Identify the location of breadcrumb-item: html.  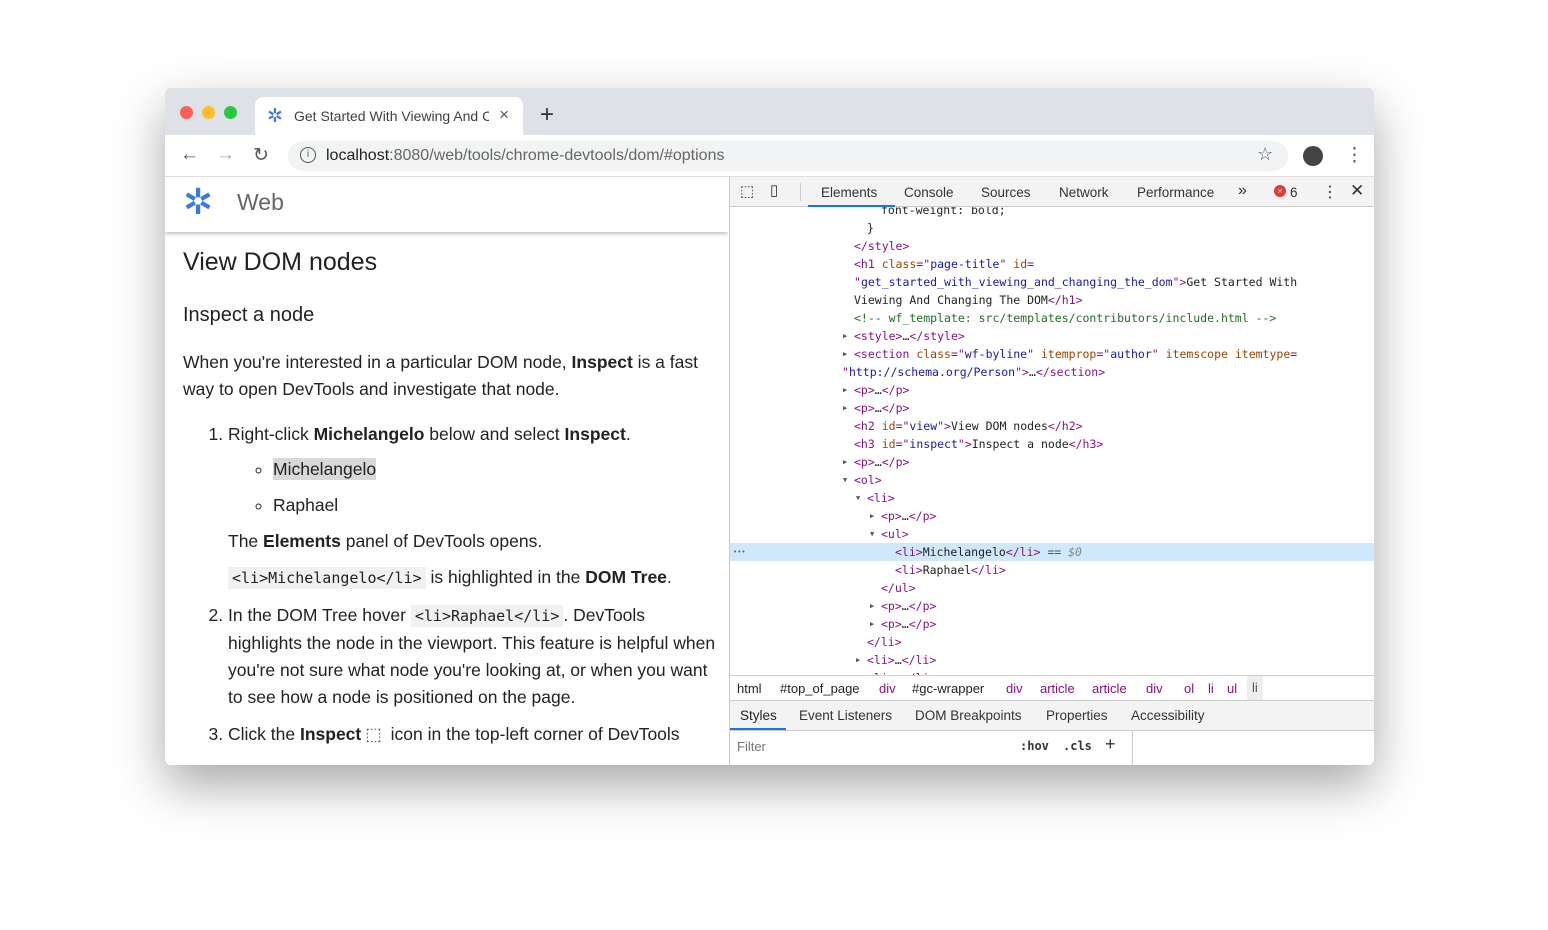
(749, 688).